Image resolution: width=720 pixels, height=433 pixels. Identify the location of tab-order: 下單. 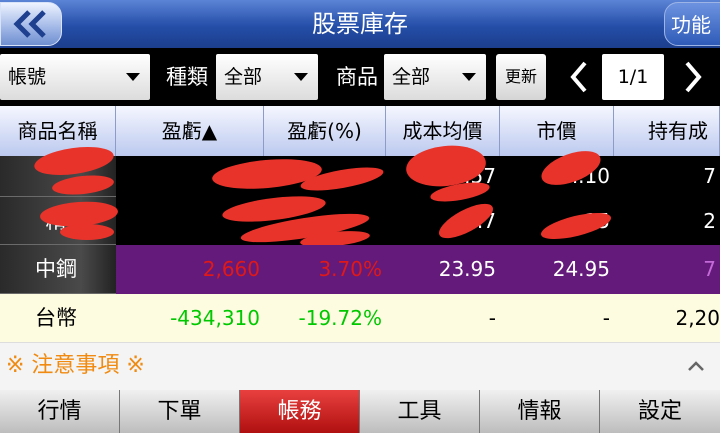
(180, 411).